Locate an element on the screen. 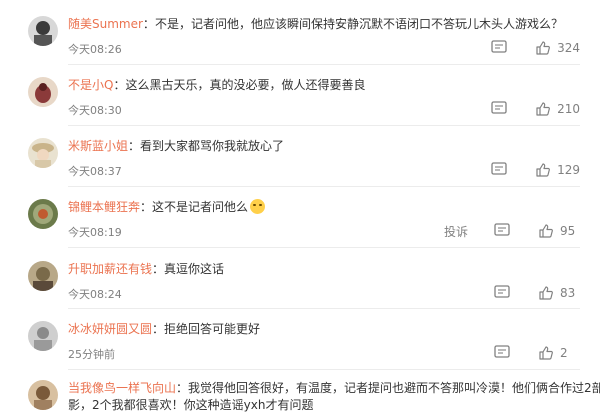 The height and width of the screenshot is (414, 600). comment-line: 升职加薪还有钱：真逗你这话 is located at coordinates (146, 269).